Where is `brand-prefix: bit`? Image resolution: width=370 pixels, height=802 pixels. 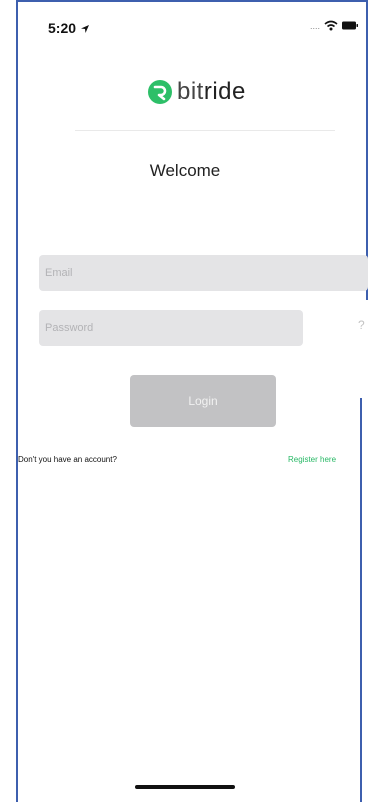 brand-prefix: bit is located at coordinates (190, 91).